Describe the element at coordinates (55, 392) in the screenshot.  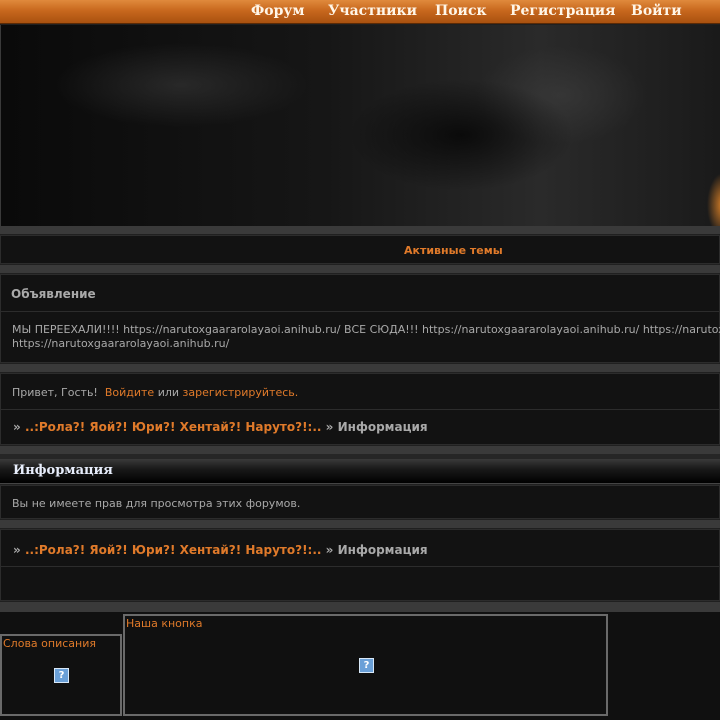
I see `greeting-prefix: Привет, Гость!` at that location.